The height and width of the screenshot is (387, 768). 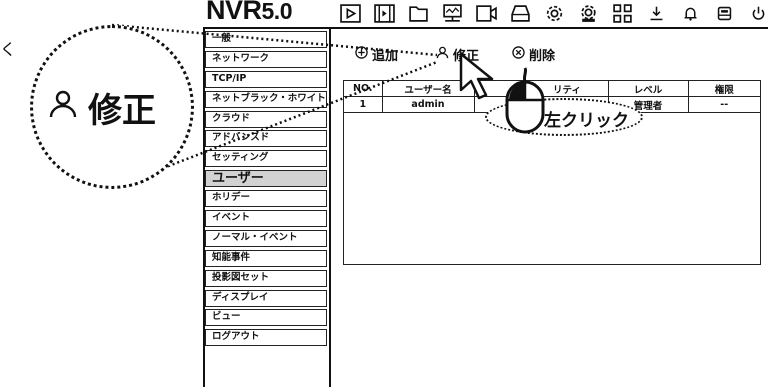 I want to click on mouse-icon, so click(x=525, y=100).